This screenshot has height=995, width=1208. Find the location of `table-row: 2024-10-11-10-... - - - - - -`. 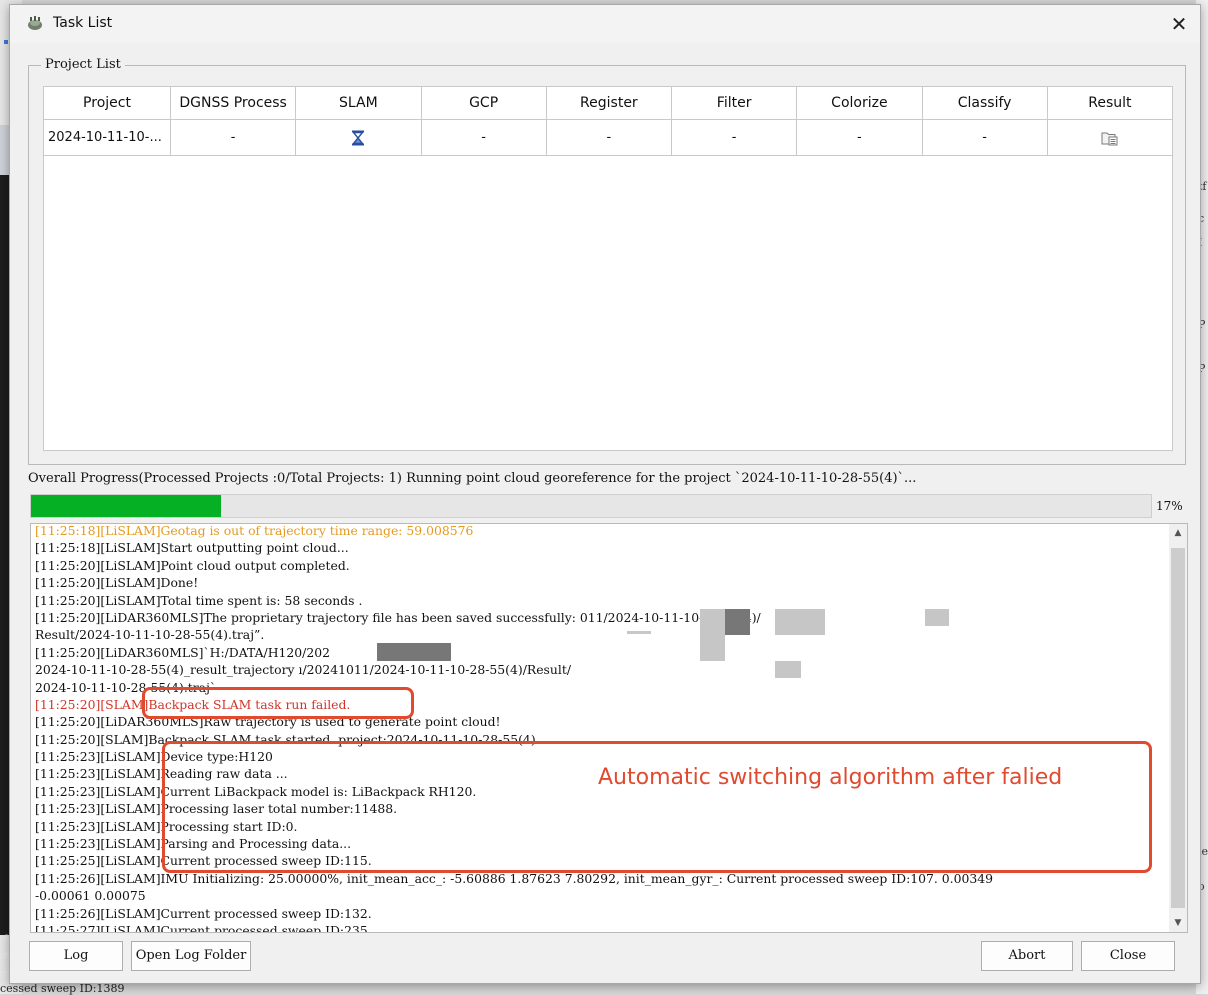

table-row: 2024-10-11-10-... - - - - - - is located at coordinates (608, 137).